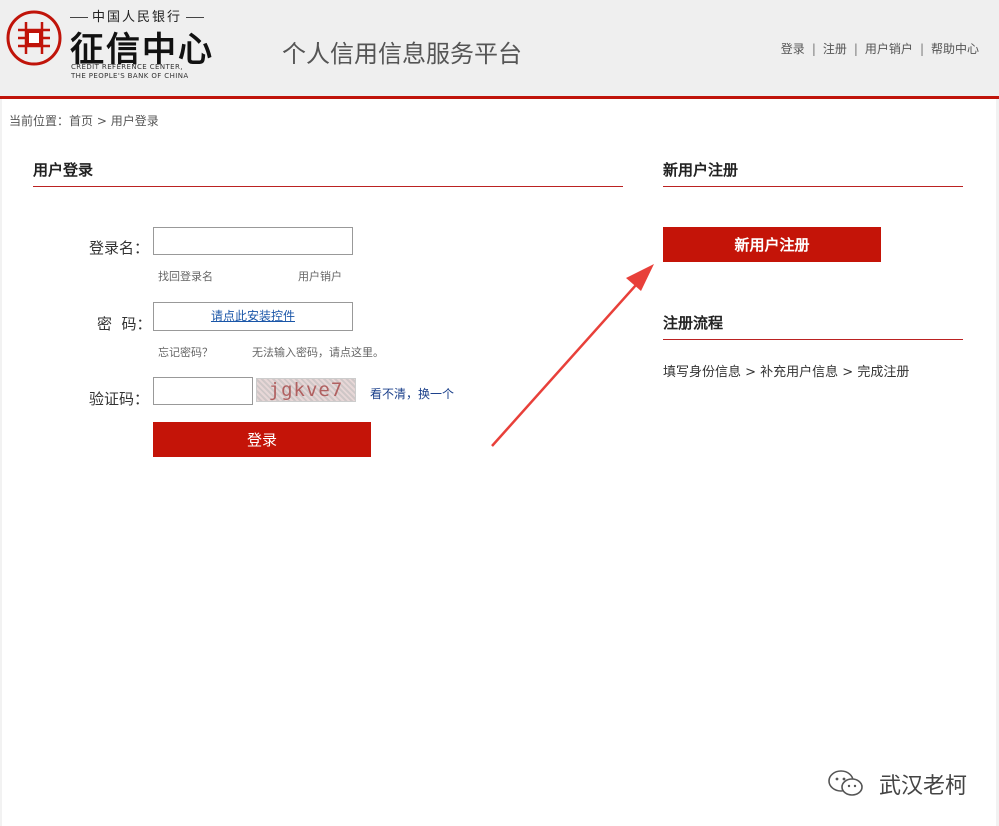 The height and width of the screenshot is (826, 999). I want to click on nav-cancel-account-link: 用户销户, so click(889, 49).